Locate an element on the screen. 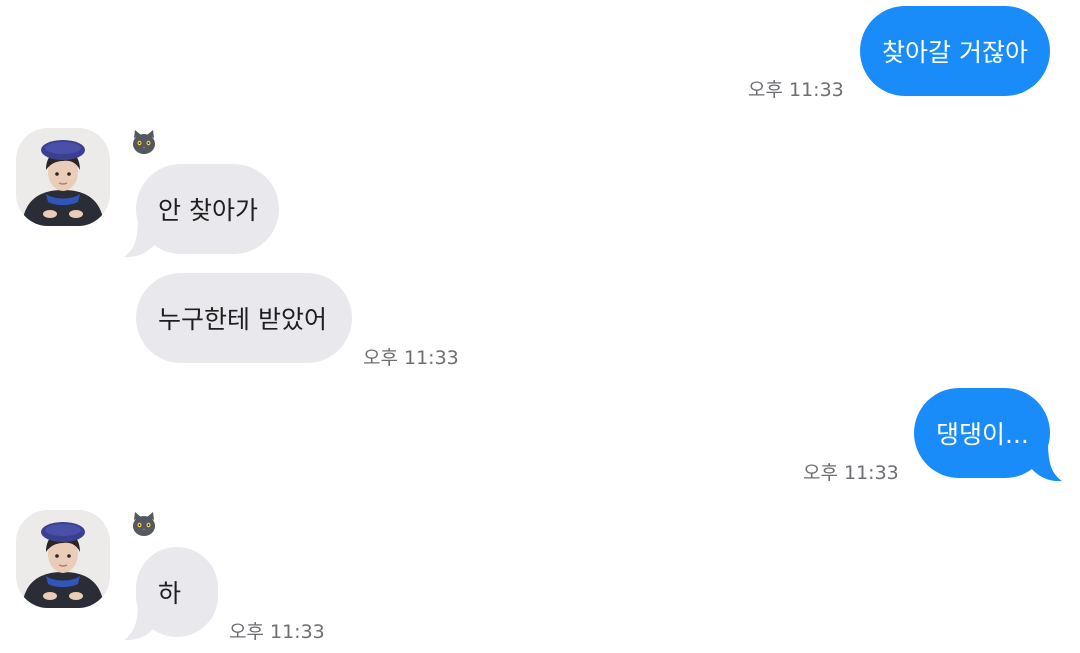  message-text: 누구한테 받았어 is located at coordinates (242, 319).